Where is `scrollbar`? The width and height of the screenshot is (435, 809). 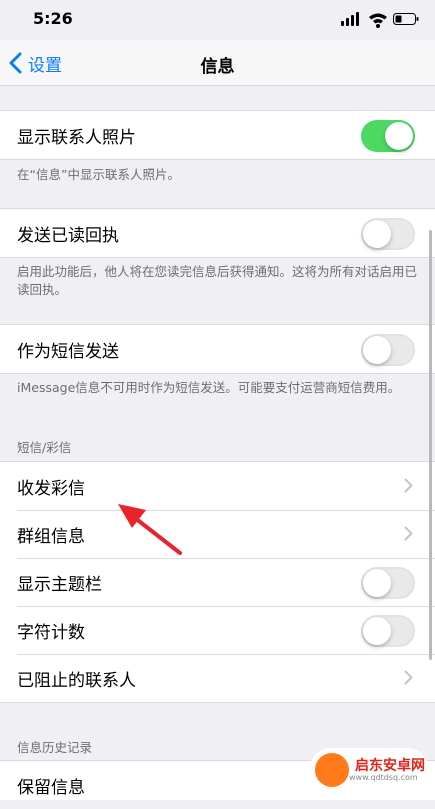 scrollbar is located at coordinates (430, 445).